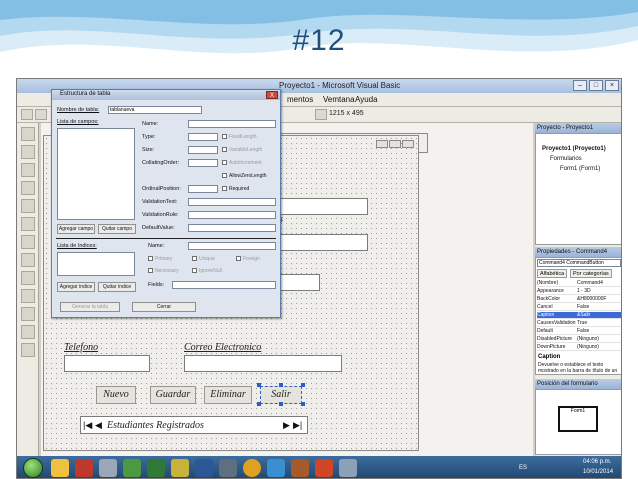  I want to click on next-record-icon: ▶, so click(286, 425).